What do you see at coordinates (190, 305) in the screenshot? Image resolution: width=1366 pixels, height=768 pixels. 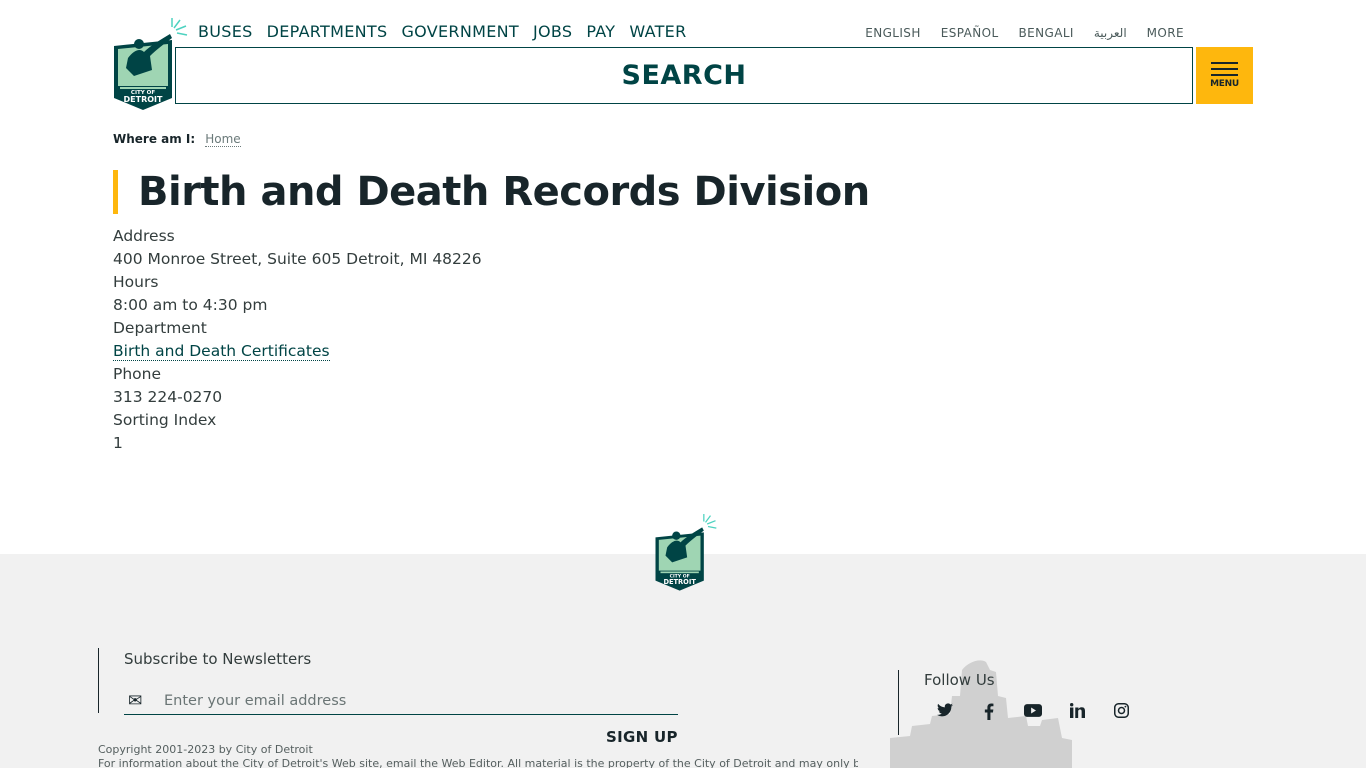 I see `hours-value: 8:00 am to 4:30 pm` at bounding box center [190, 305].